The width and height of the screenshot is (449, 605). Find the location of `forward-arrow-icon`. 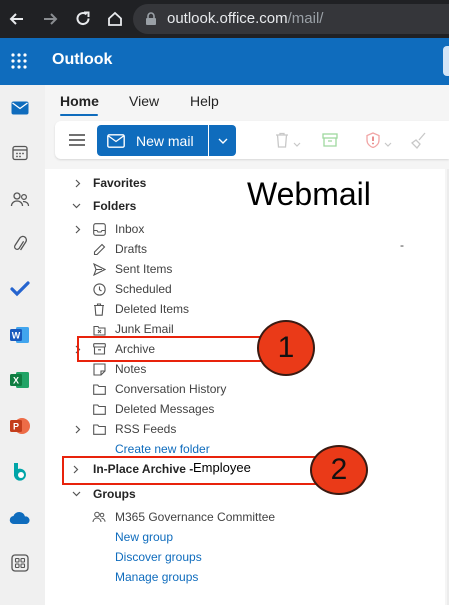

forward-arrow-icon is located at coordinates (50, 19).